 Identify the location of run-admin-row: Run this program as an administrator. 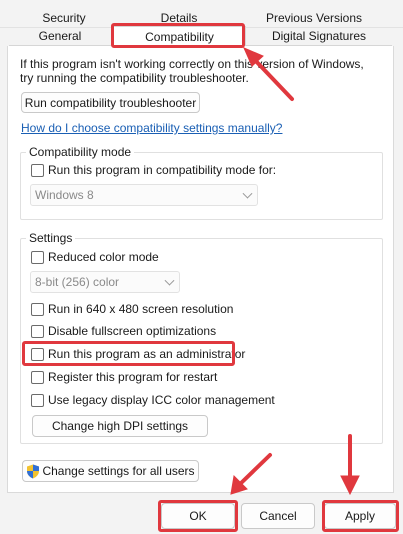
(138, 354).